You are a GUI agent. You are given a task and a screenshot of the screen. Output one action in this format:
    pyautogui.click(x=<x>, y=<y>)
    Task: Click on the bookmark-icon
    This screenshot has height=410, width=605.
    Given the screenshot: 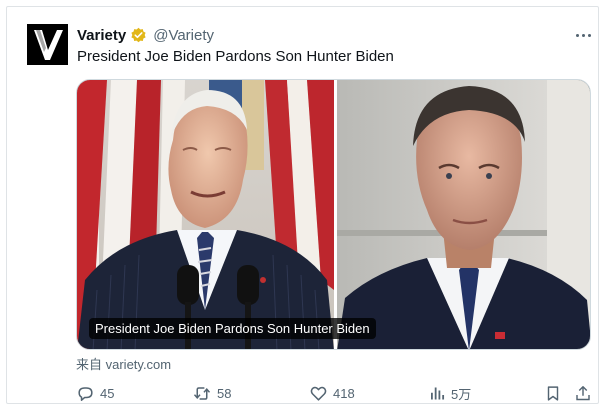 What is the action you would take?
    pyautogui.click(x=553, y=393)
    